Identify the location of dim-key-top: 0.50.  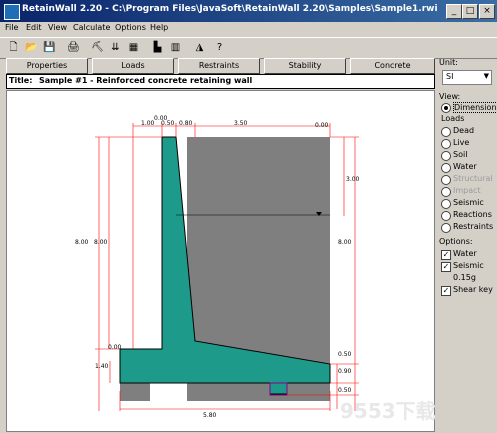
(345, 354).